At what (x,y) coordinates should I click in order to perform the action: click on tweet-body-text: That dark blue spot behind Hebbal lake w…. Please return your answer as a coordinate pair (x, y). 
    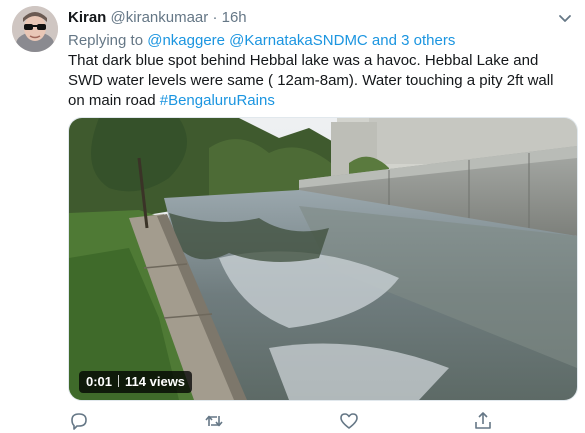
    Looking at the image, I should click on (311, 80).